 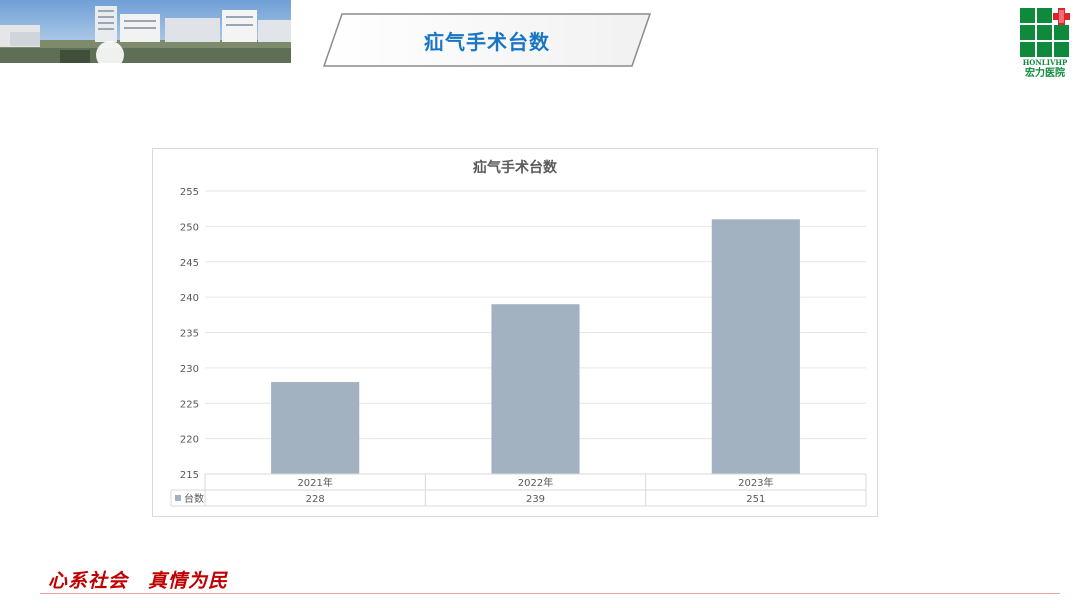 I want to click on y-tick-label: 255, so click(x=189, y=192).